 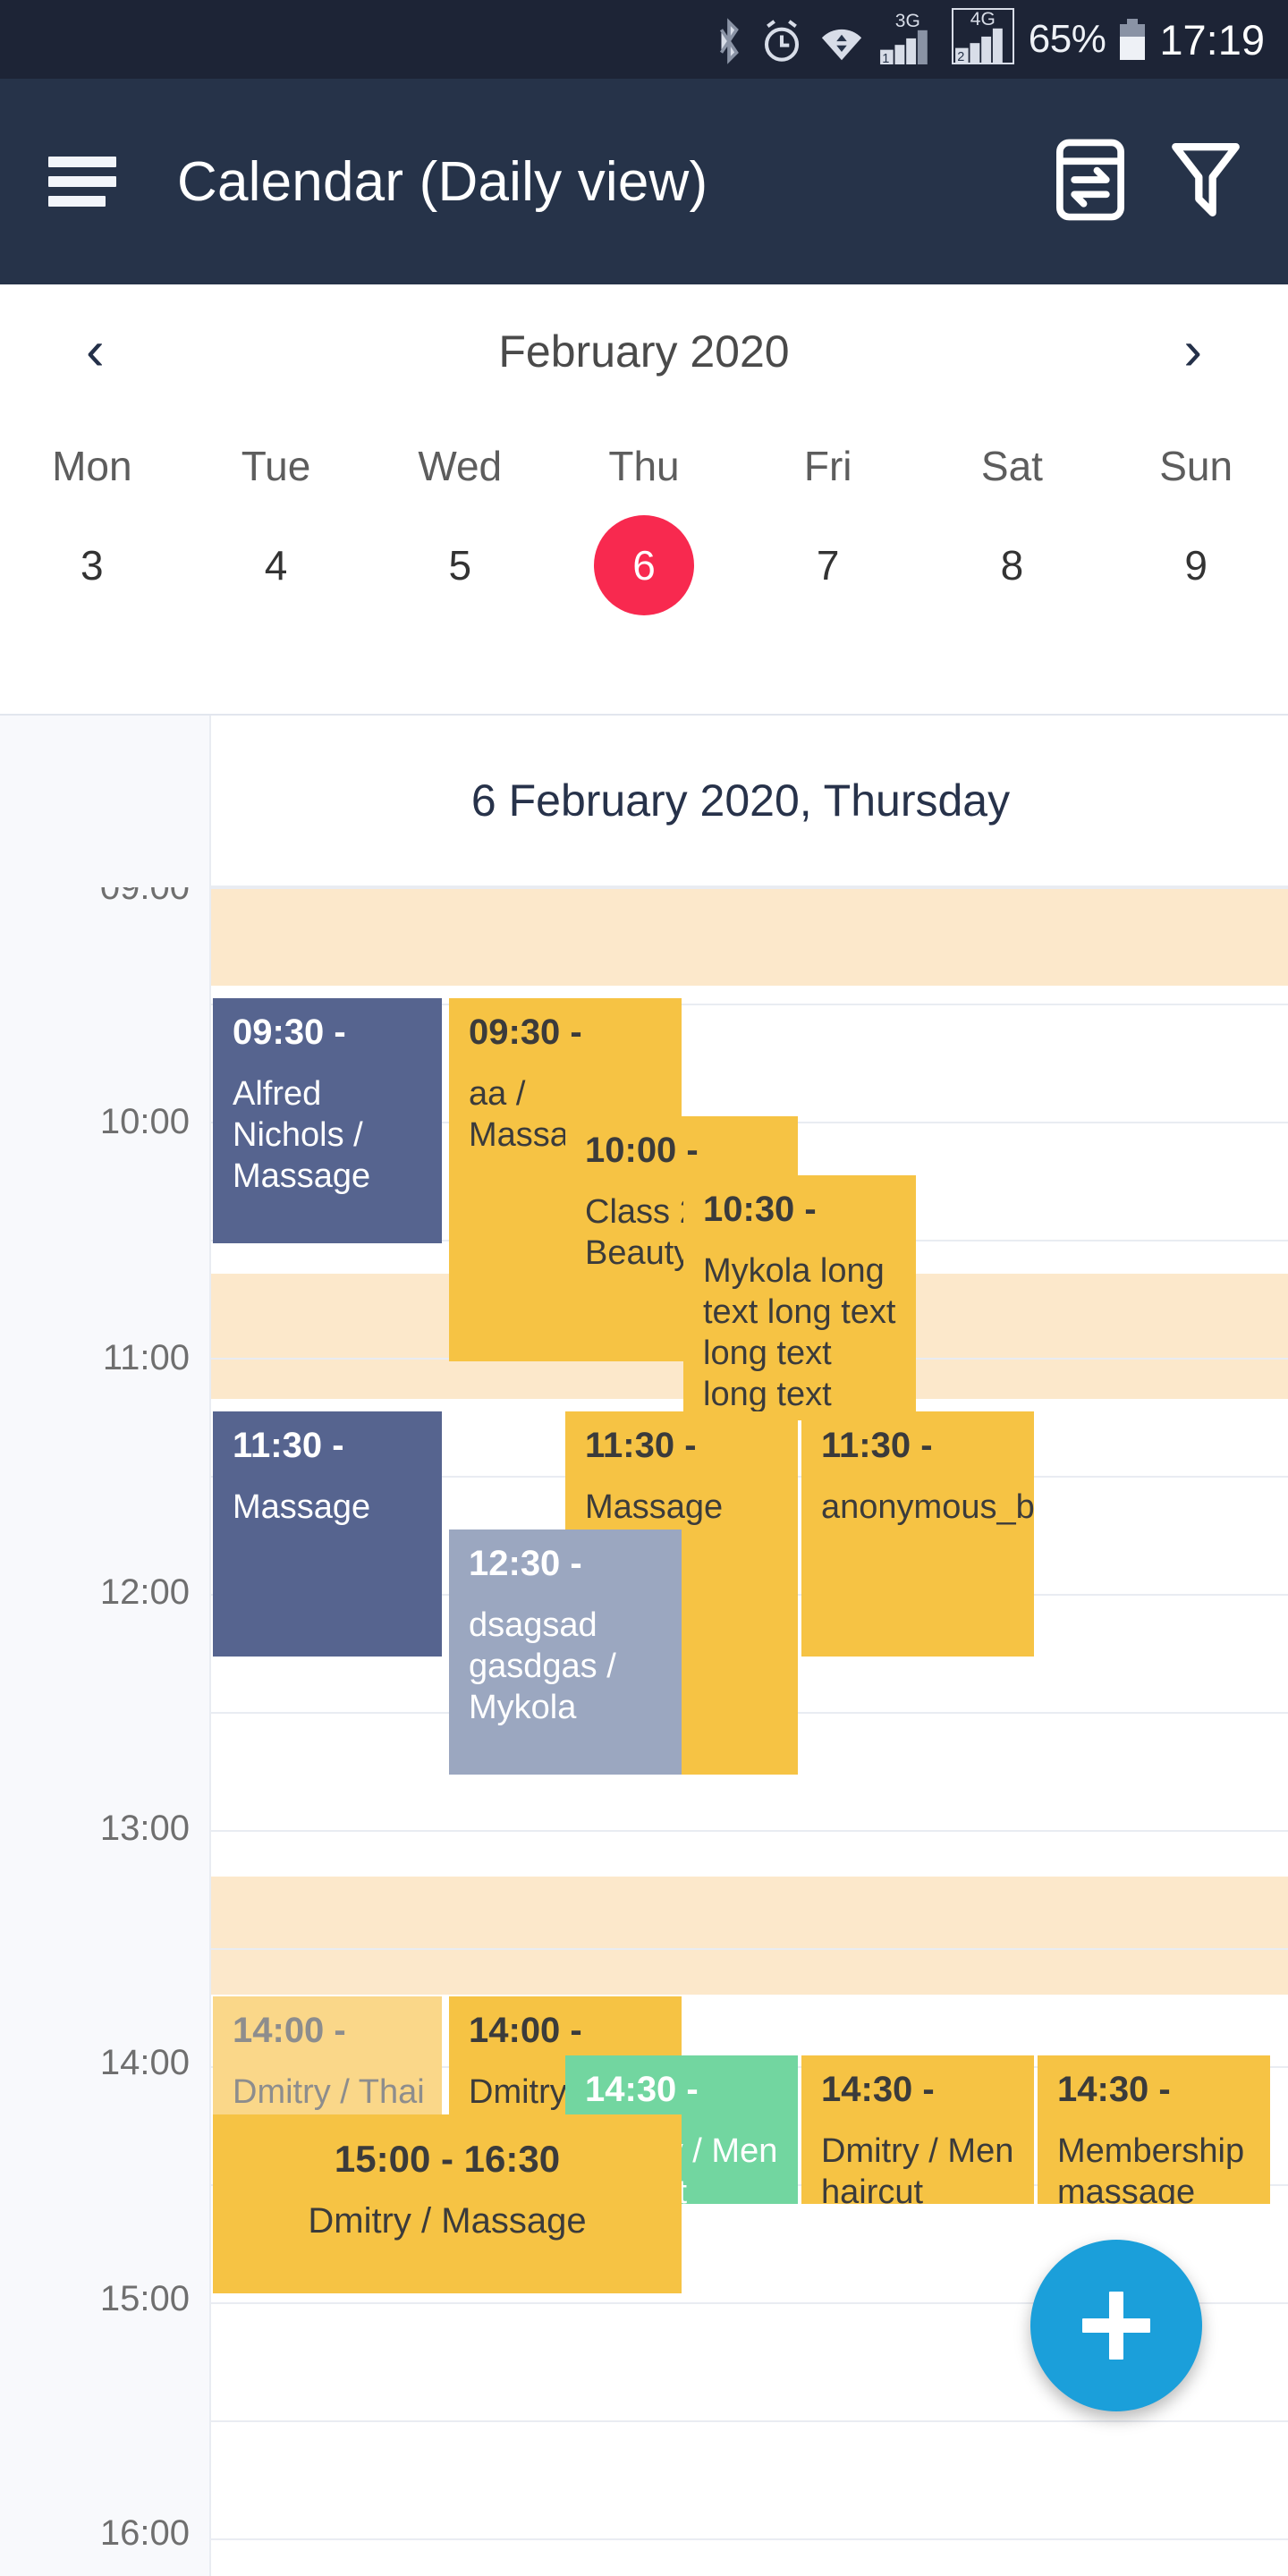 I want to click on event-desc: dsagsad gasdgas / Mykola, so click(x=542, y=1666).